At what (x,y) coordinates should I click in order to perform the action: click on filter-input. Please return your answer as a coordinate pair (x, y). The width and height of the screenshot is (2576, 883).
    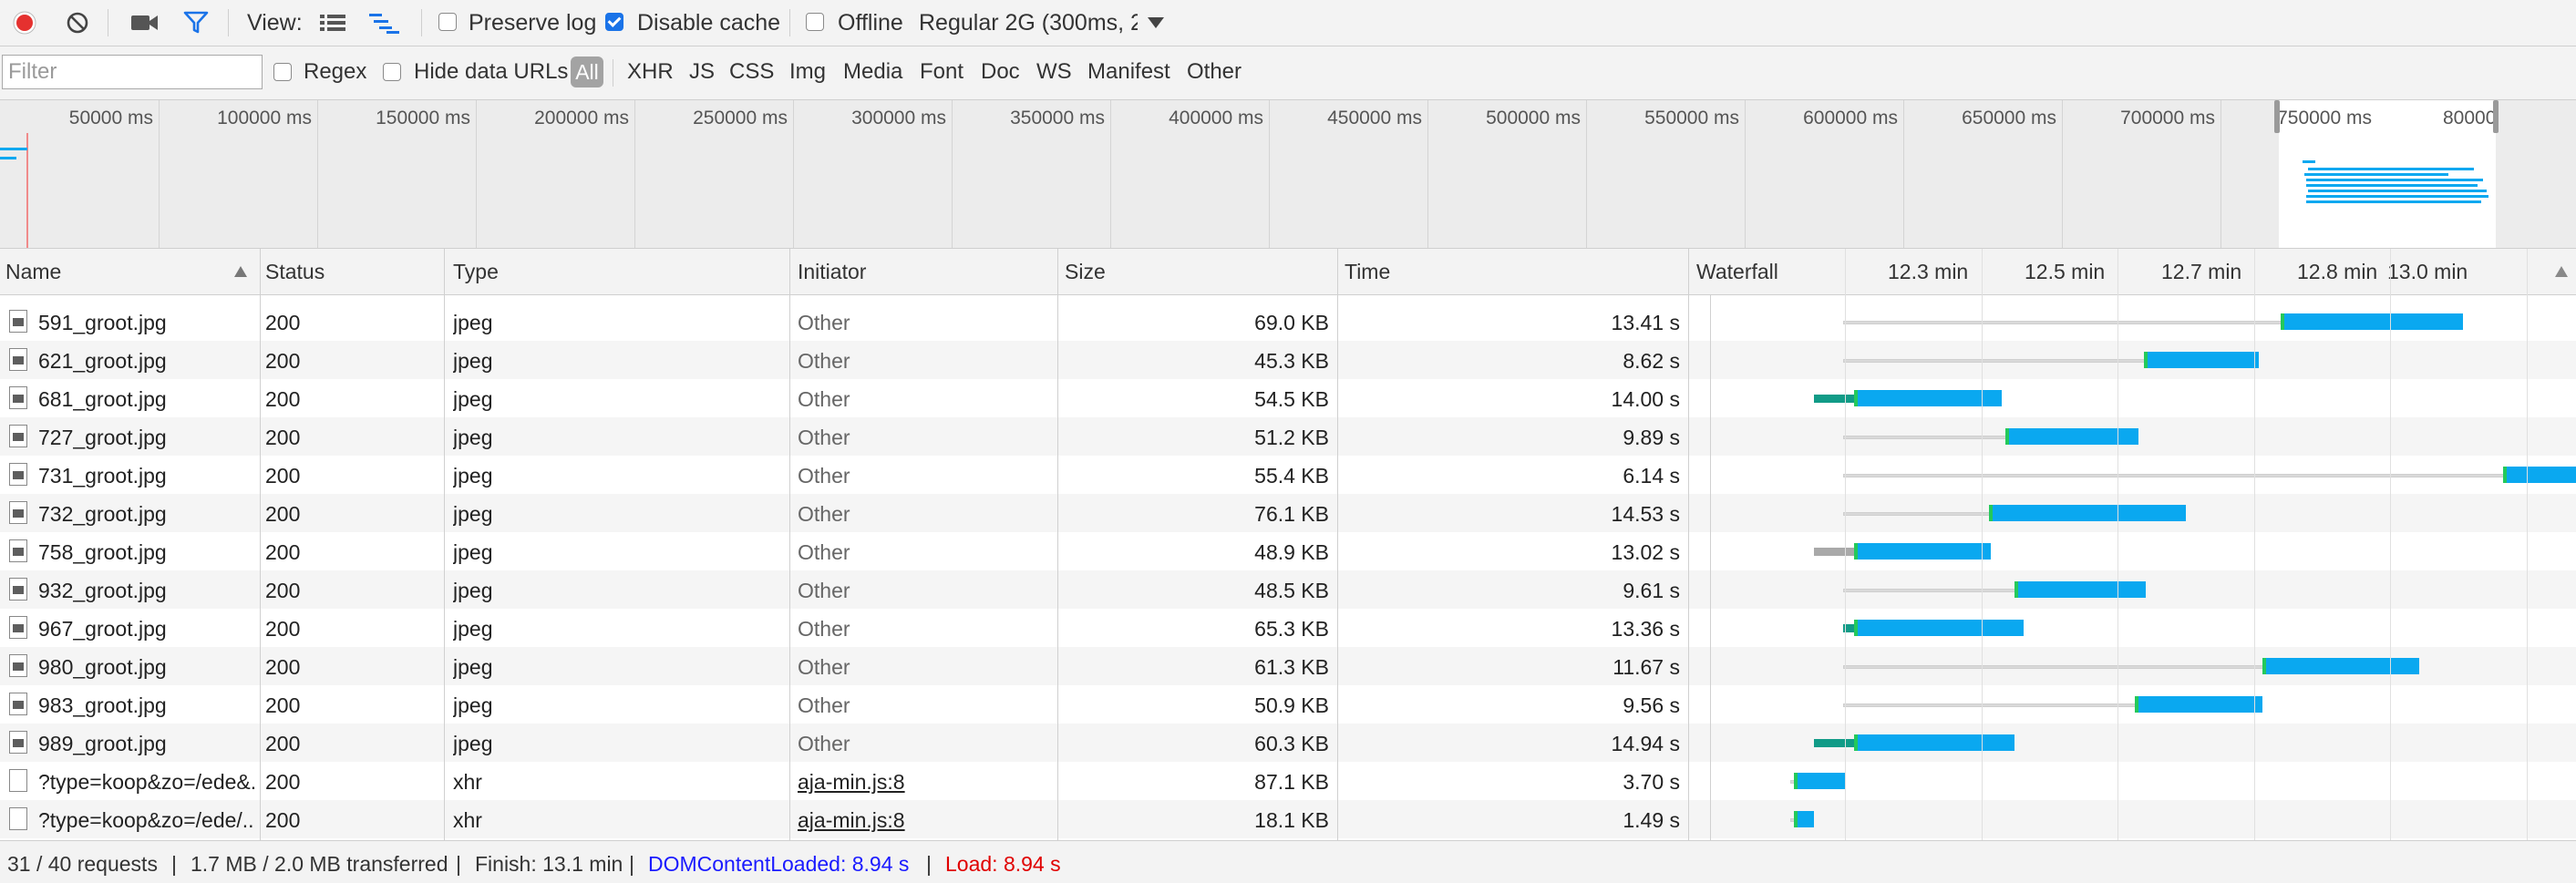
    Looking at the image, I should click on (132, 72).